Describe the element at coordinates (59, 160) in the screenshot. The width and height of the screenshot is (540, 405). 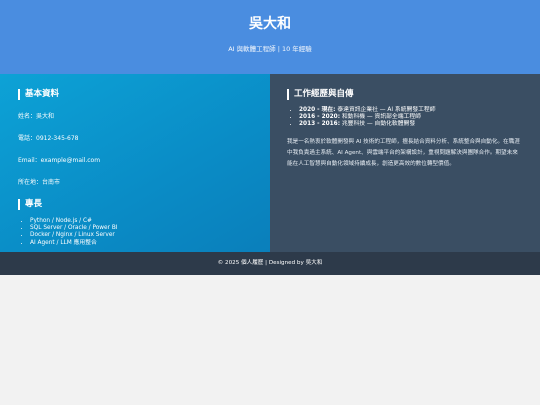
I see `email-line: Email：example@mail.com` at that location.